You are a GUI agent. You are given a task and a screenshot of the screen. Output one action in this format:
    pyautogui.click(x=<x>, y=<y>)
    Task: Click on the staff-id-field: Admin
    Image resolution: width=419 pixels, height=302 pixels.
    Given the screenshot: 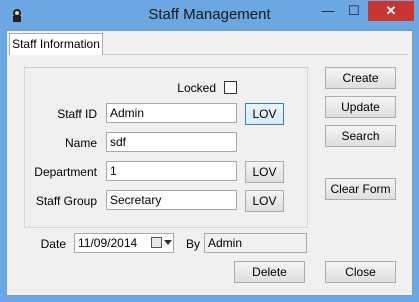 What is the action you would take?
    pyautogui.click(x=171, y=113)
    